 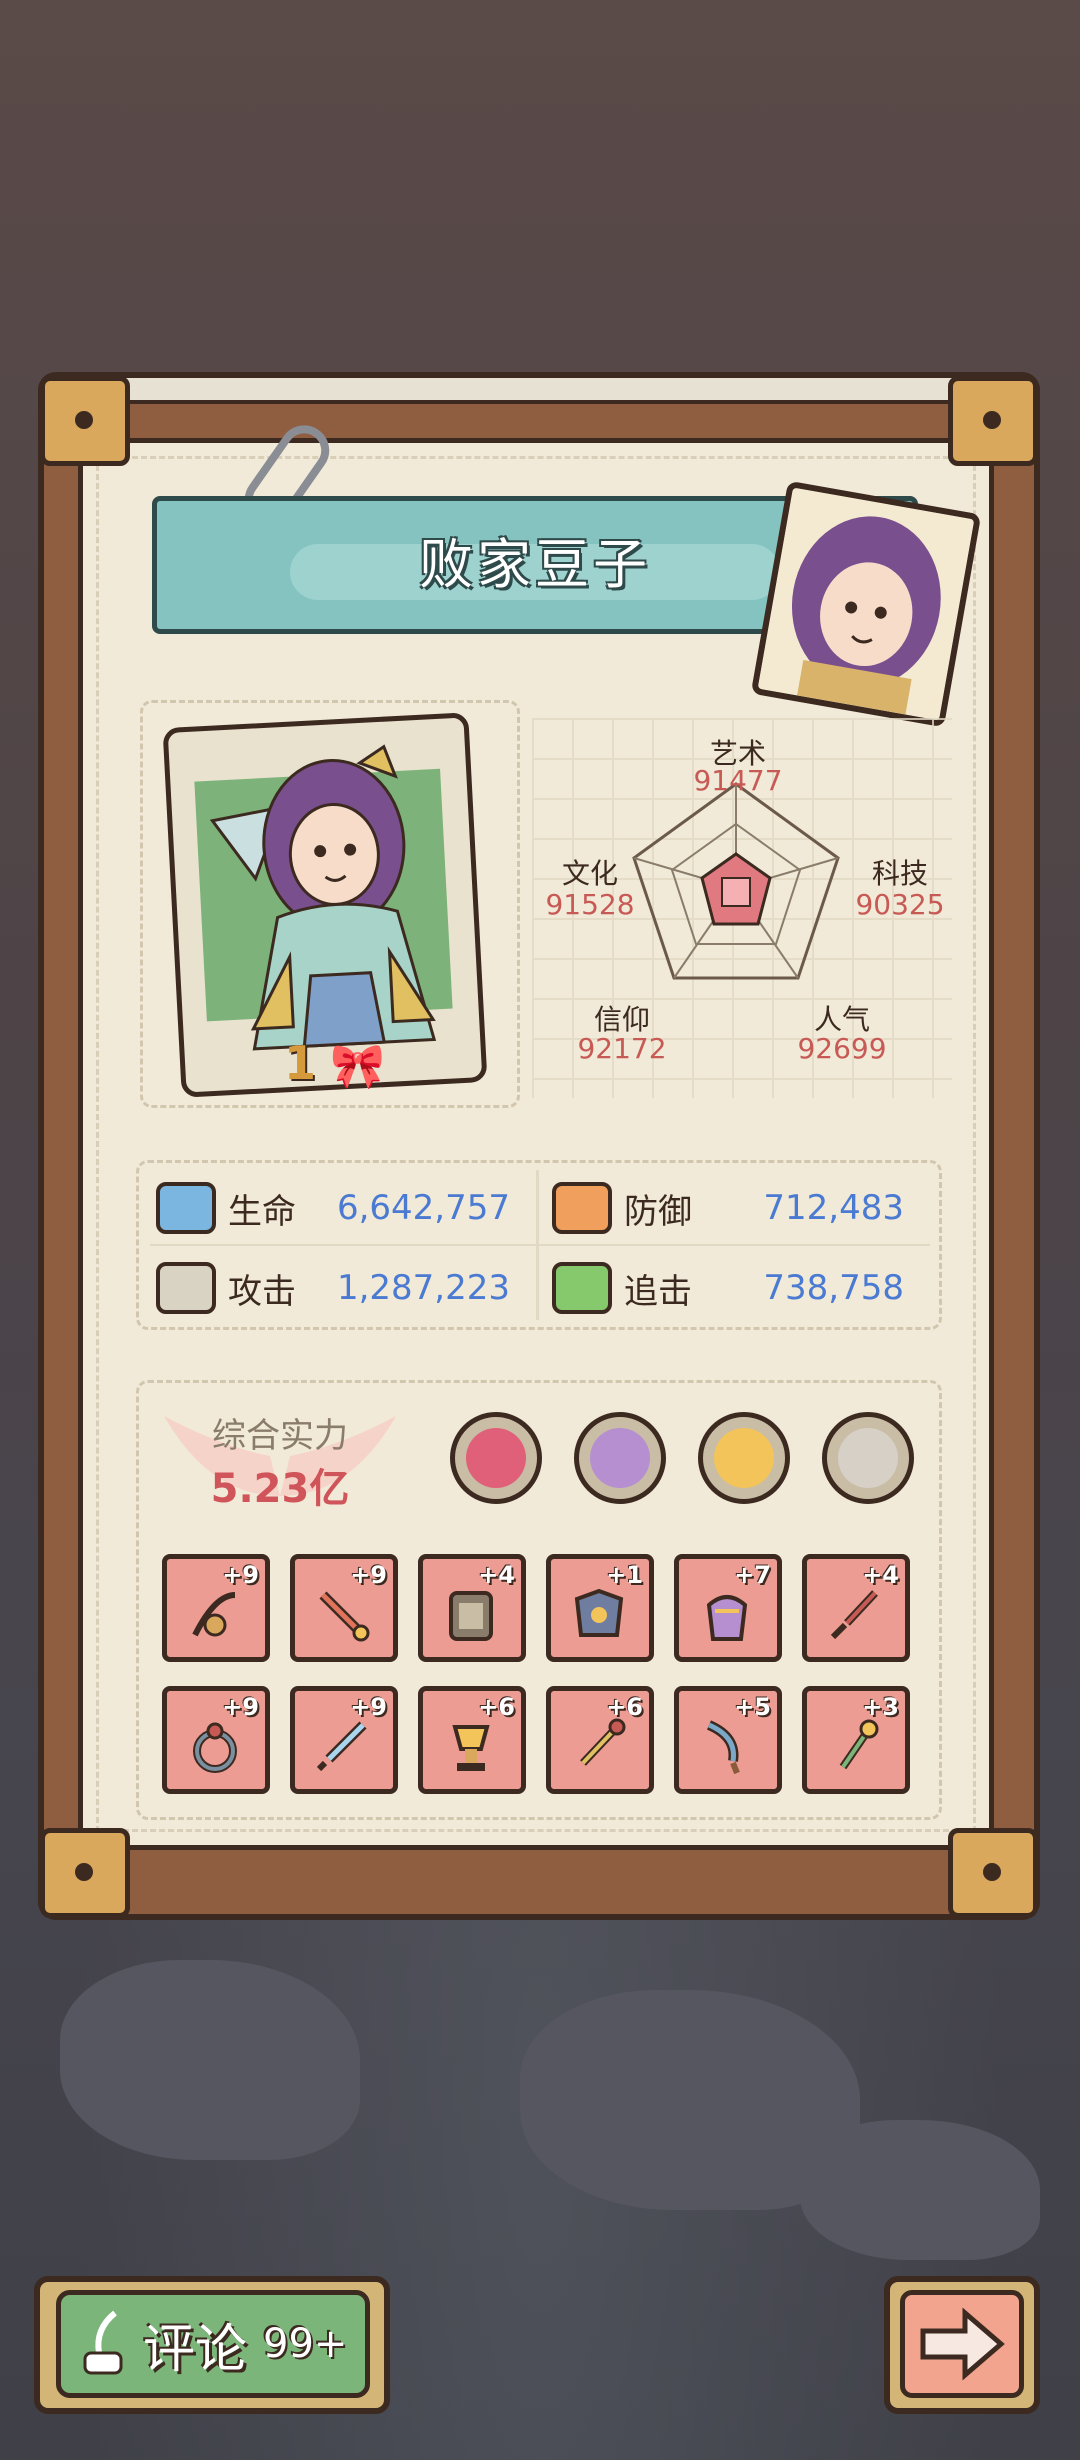 I want to click on health-icon, so click(x=186, y=1208).